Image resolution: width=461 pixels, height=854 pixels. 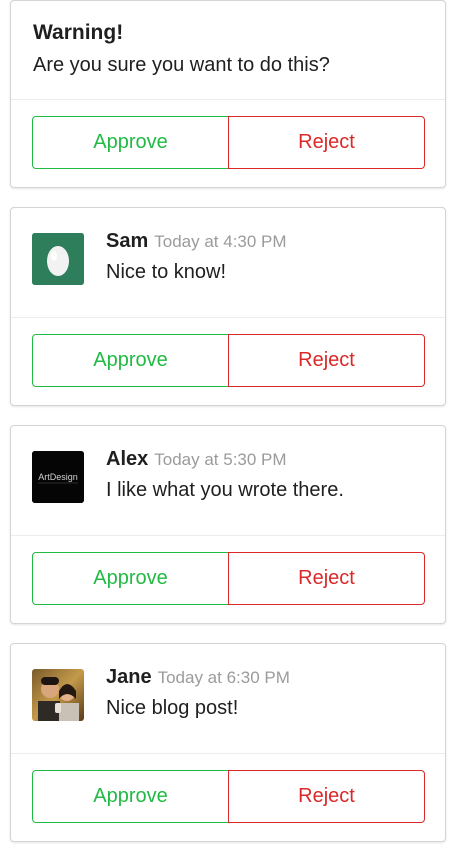 I want to click on comment-author: Jane, so click(x=129, y=677).